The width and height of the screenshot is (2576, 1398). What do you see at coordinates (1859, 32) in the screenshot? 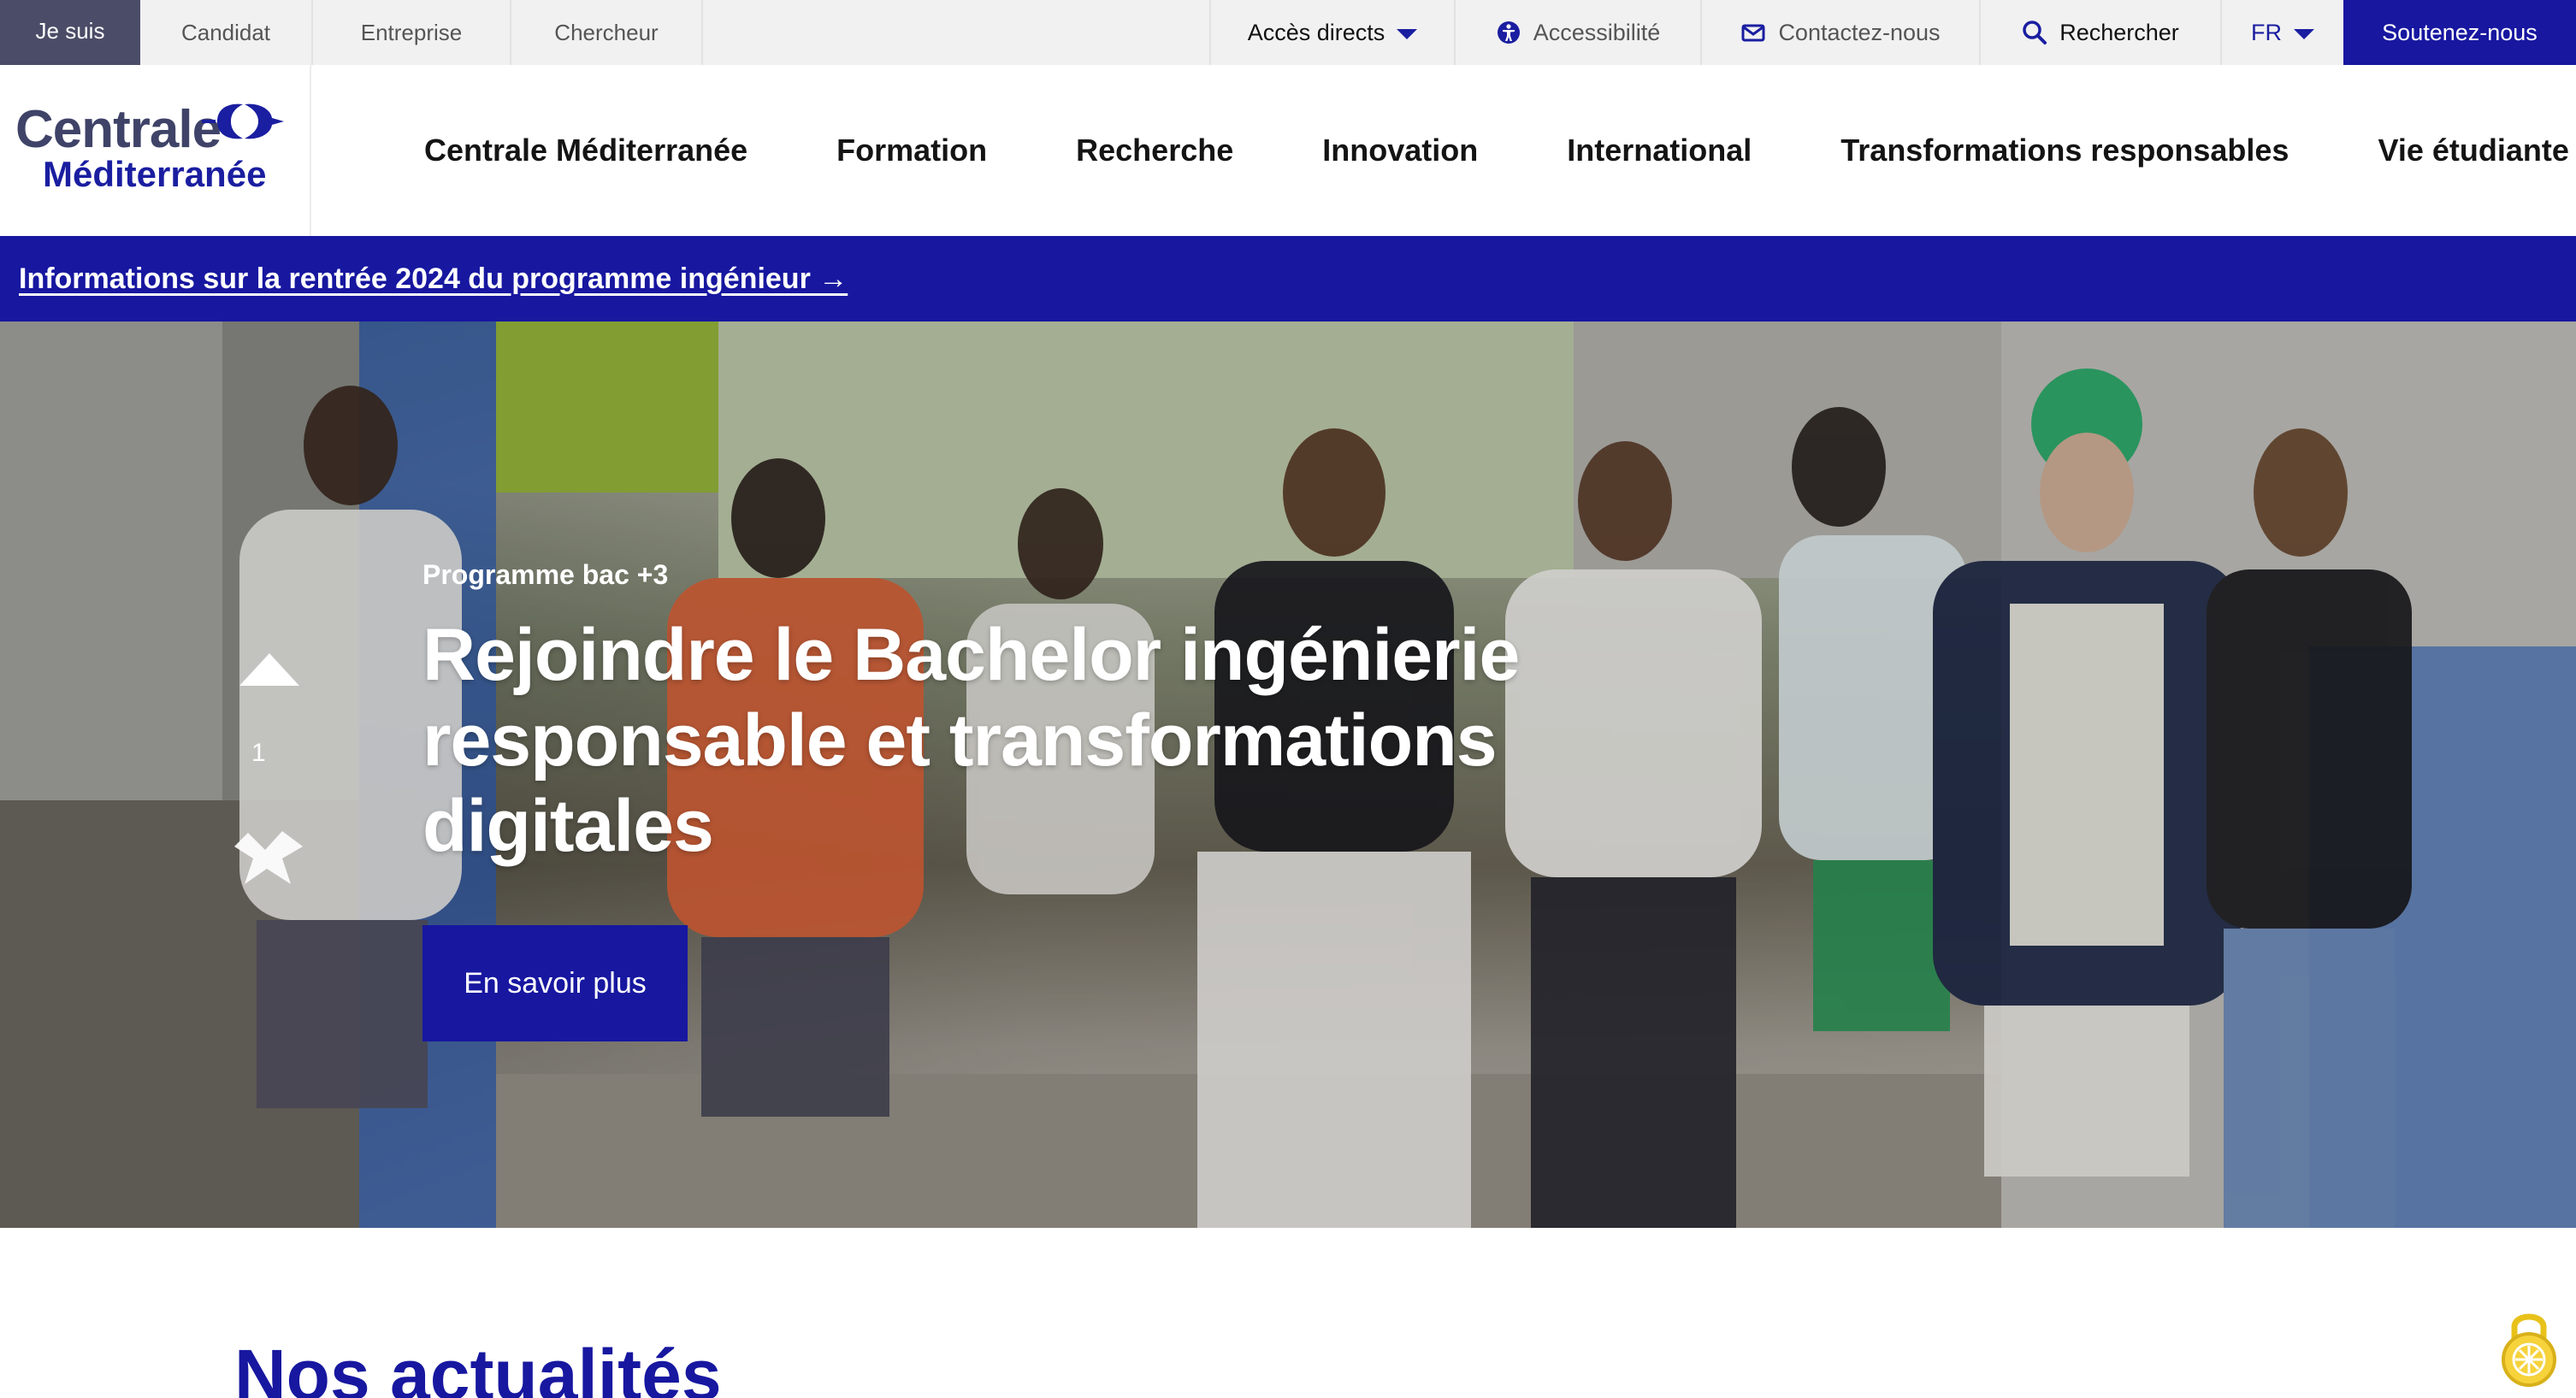
I see `contact-label: Contactez-nous` at bounding box center [1859, 32].